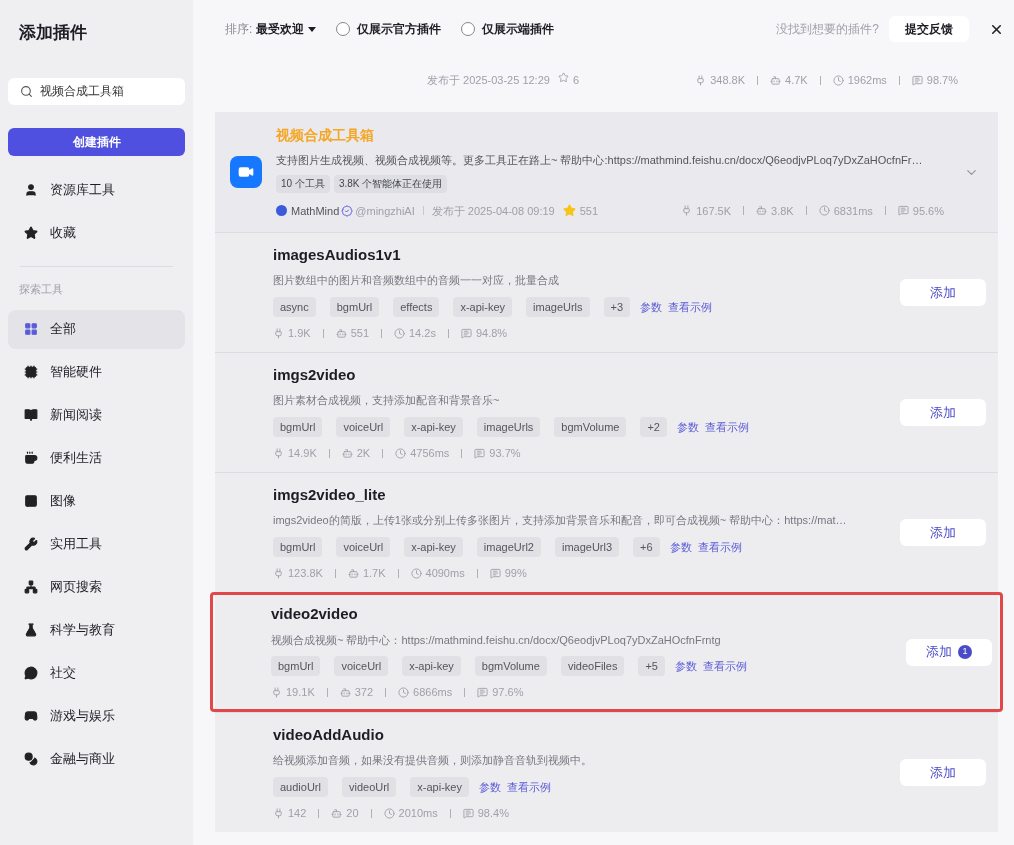 This screenshot has height=845, width=1014. Describe the element at coordinates (96, 716) in the screenshot. I see `sidebar-item: 游戏与娱乐` at that location.